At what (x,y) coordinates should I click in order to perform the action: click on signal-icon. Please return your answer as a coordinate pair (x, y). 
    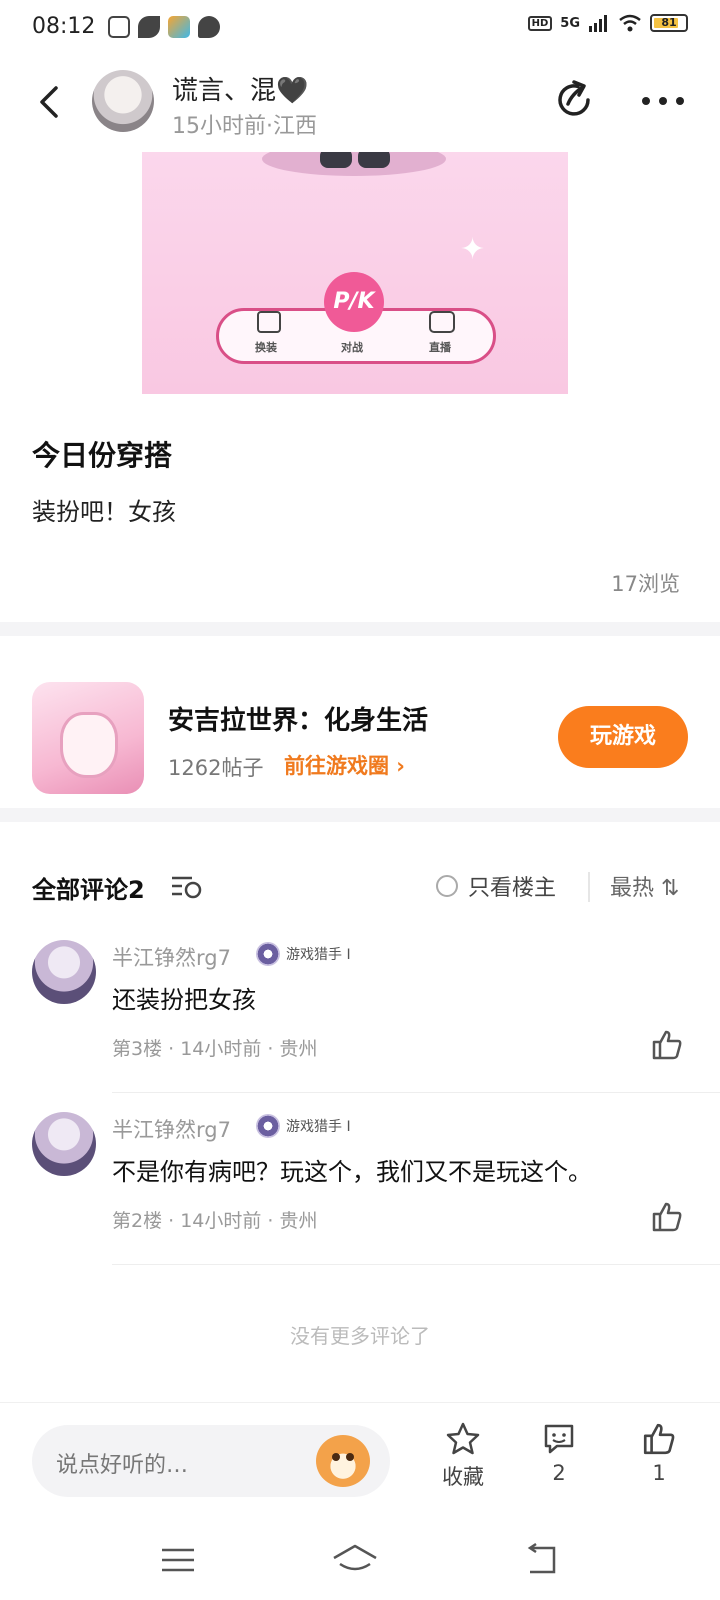
    Looking at the image, I should click on (598, 23).